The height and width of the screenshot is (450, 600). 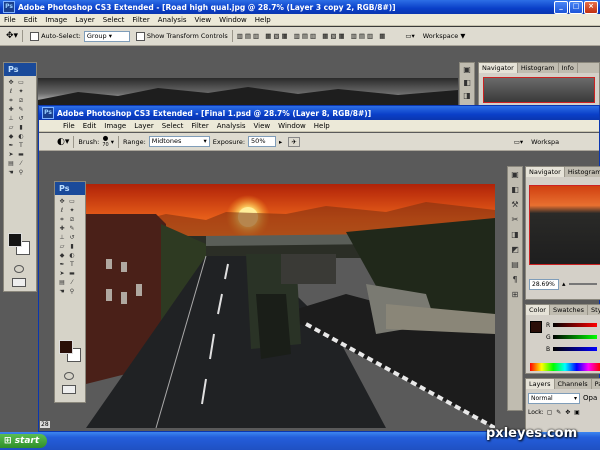 I want to click on front-dodge-tool: ◐, so click(x=72, y=255).